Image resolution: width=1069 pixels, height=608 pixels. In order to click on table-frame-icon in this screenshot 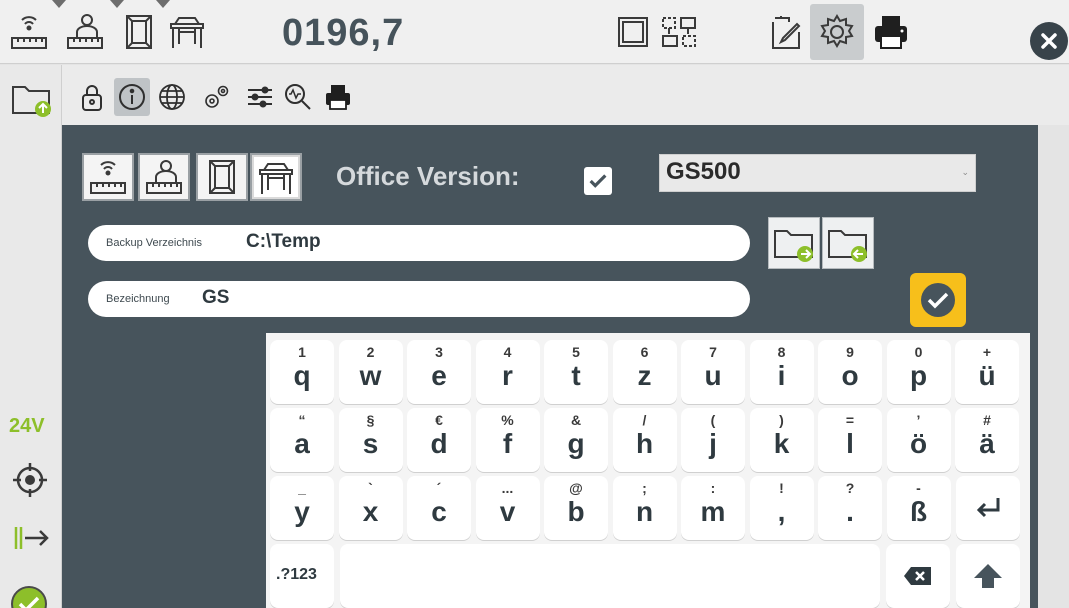, I will do `click(187, 32)`.